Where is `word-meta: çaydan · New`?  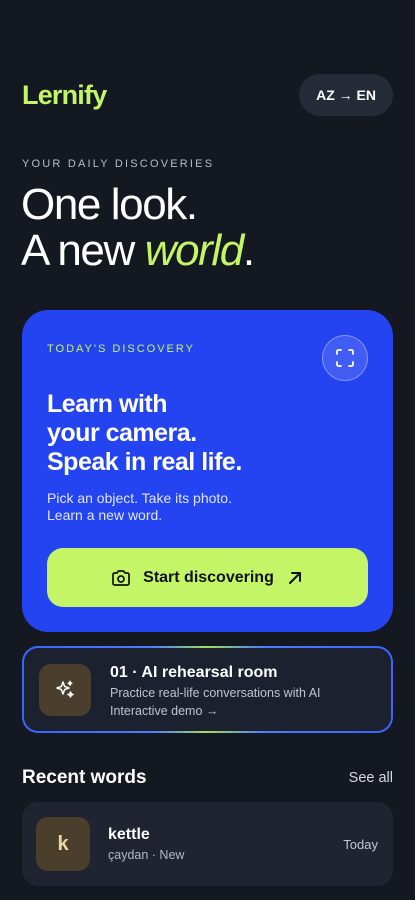
word-meta: çaydan · New is located at coordinates (146, 855).